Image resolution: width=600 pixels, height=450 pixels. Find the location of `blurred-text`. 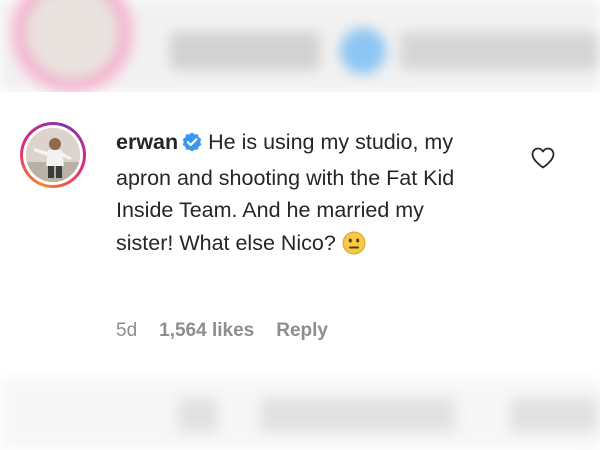

blurred-text is located at coordinates (500, 51).